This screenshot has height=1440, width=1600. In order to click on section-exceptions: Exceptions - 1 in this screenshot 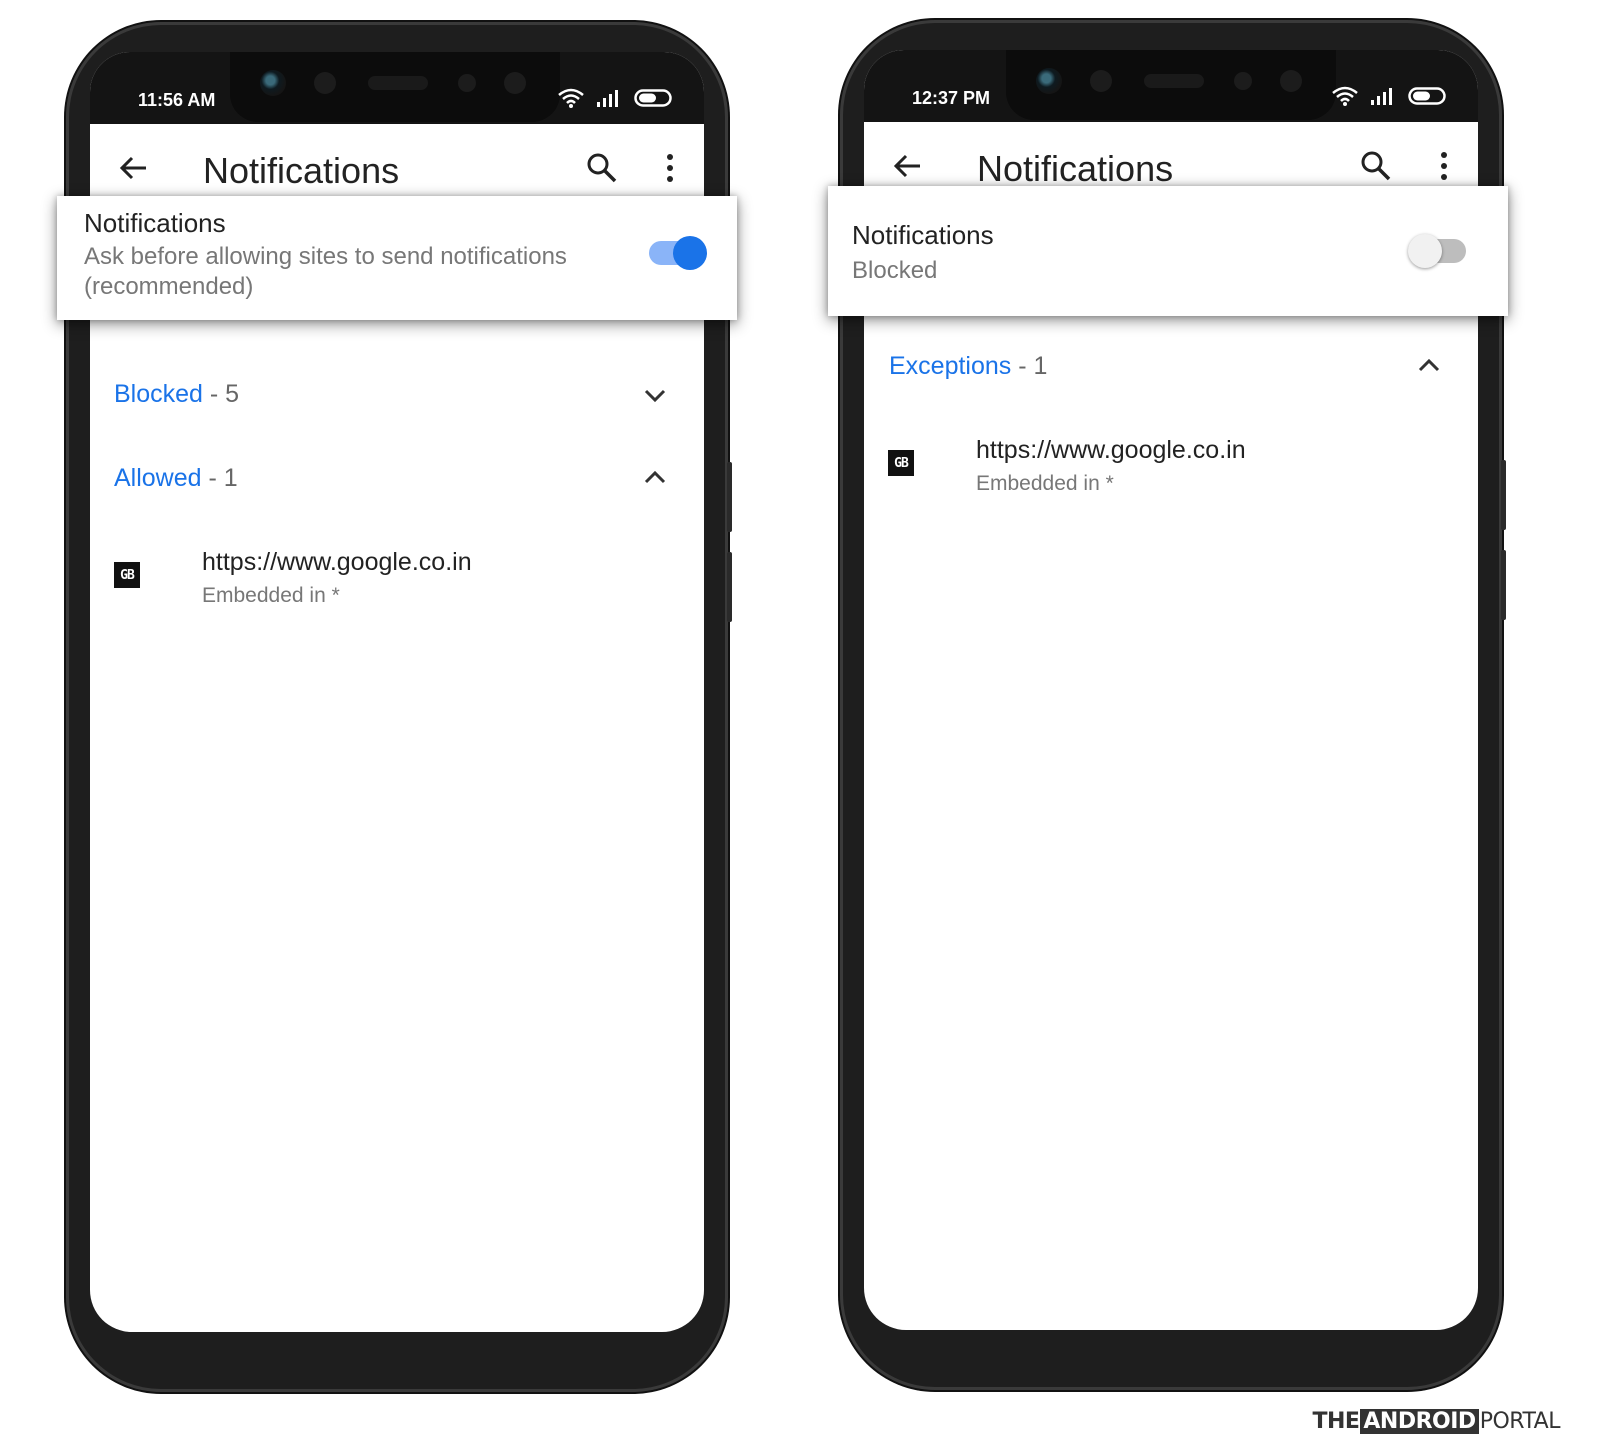, I will do `click(968, 366)`.